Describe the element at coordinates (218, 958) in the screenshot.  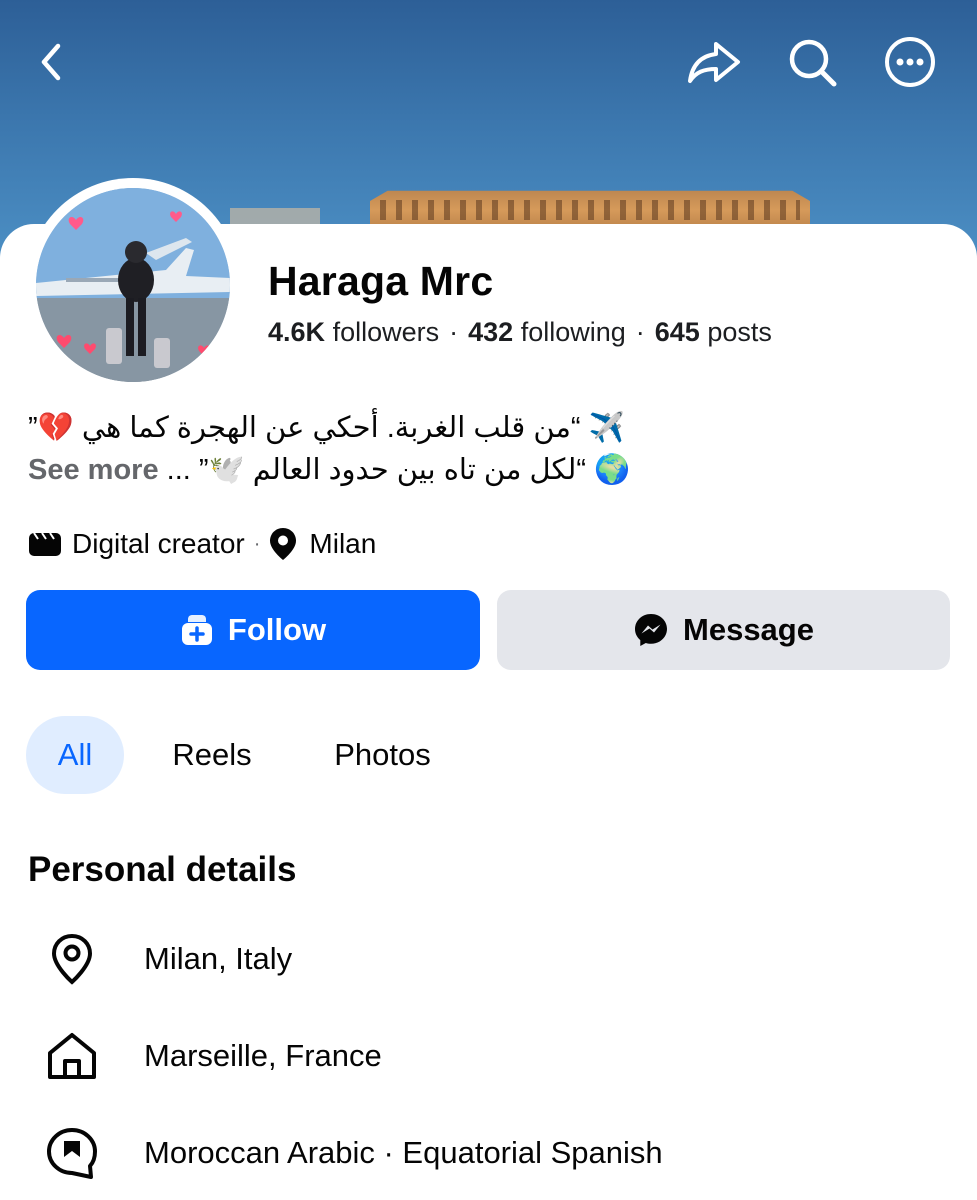
I see `detail-text: Milan, Italy` at that location.